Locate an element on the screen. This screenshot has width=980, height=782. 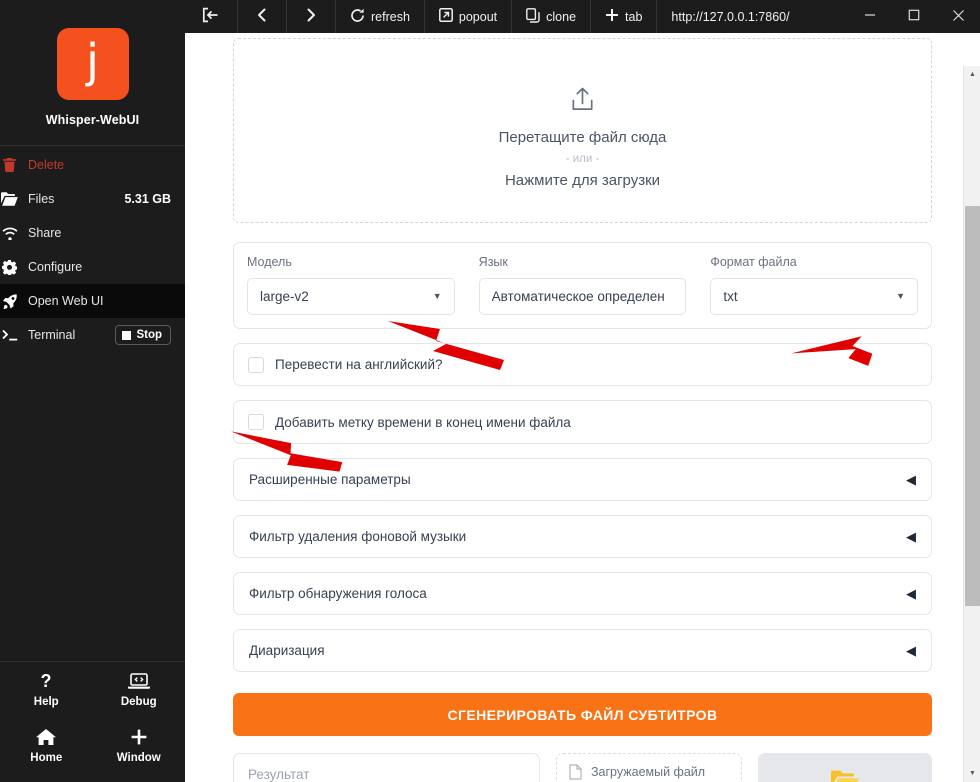
minimize-icon is located at coordinates (870, 16).